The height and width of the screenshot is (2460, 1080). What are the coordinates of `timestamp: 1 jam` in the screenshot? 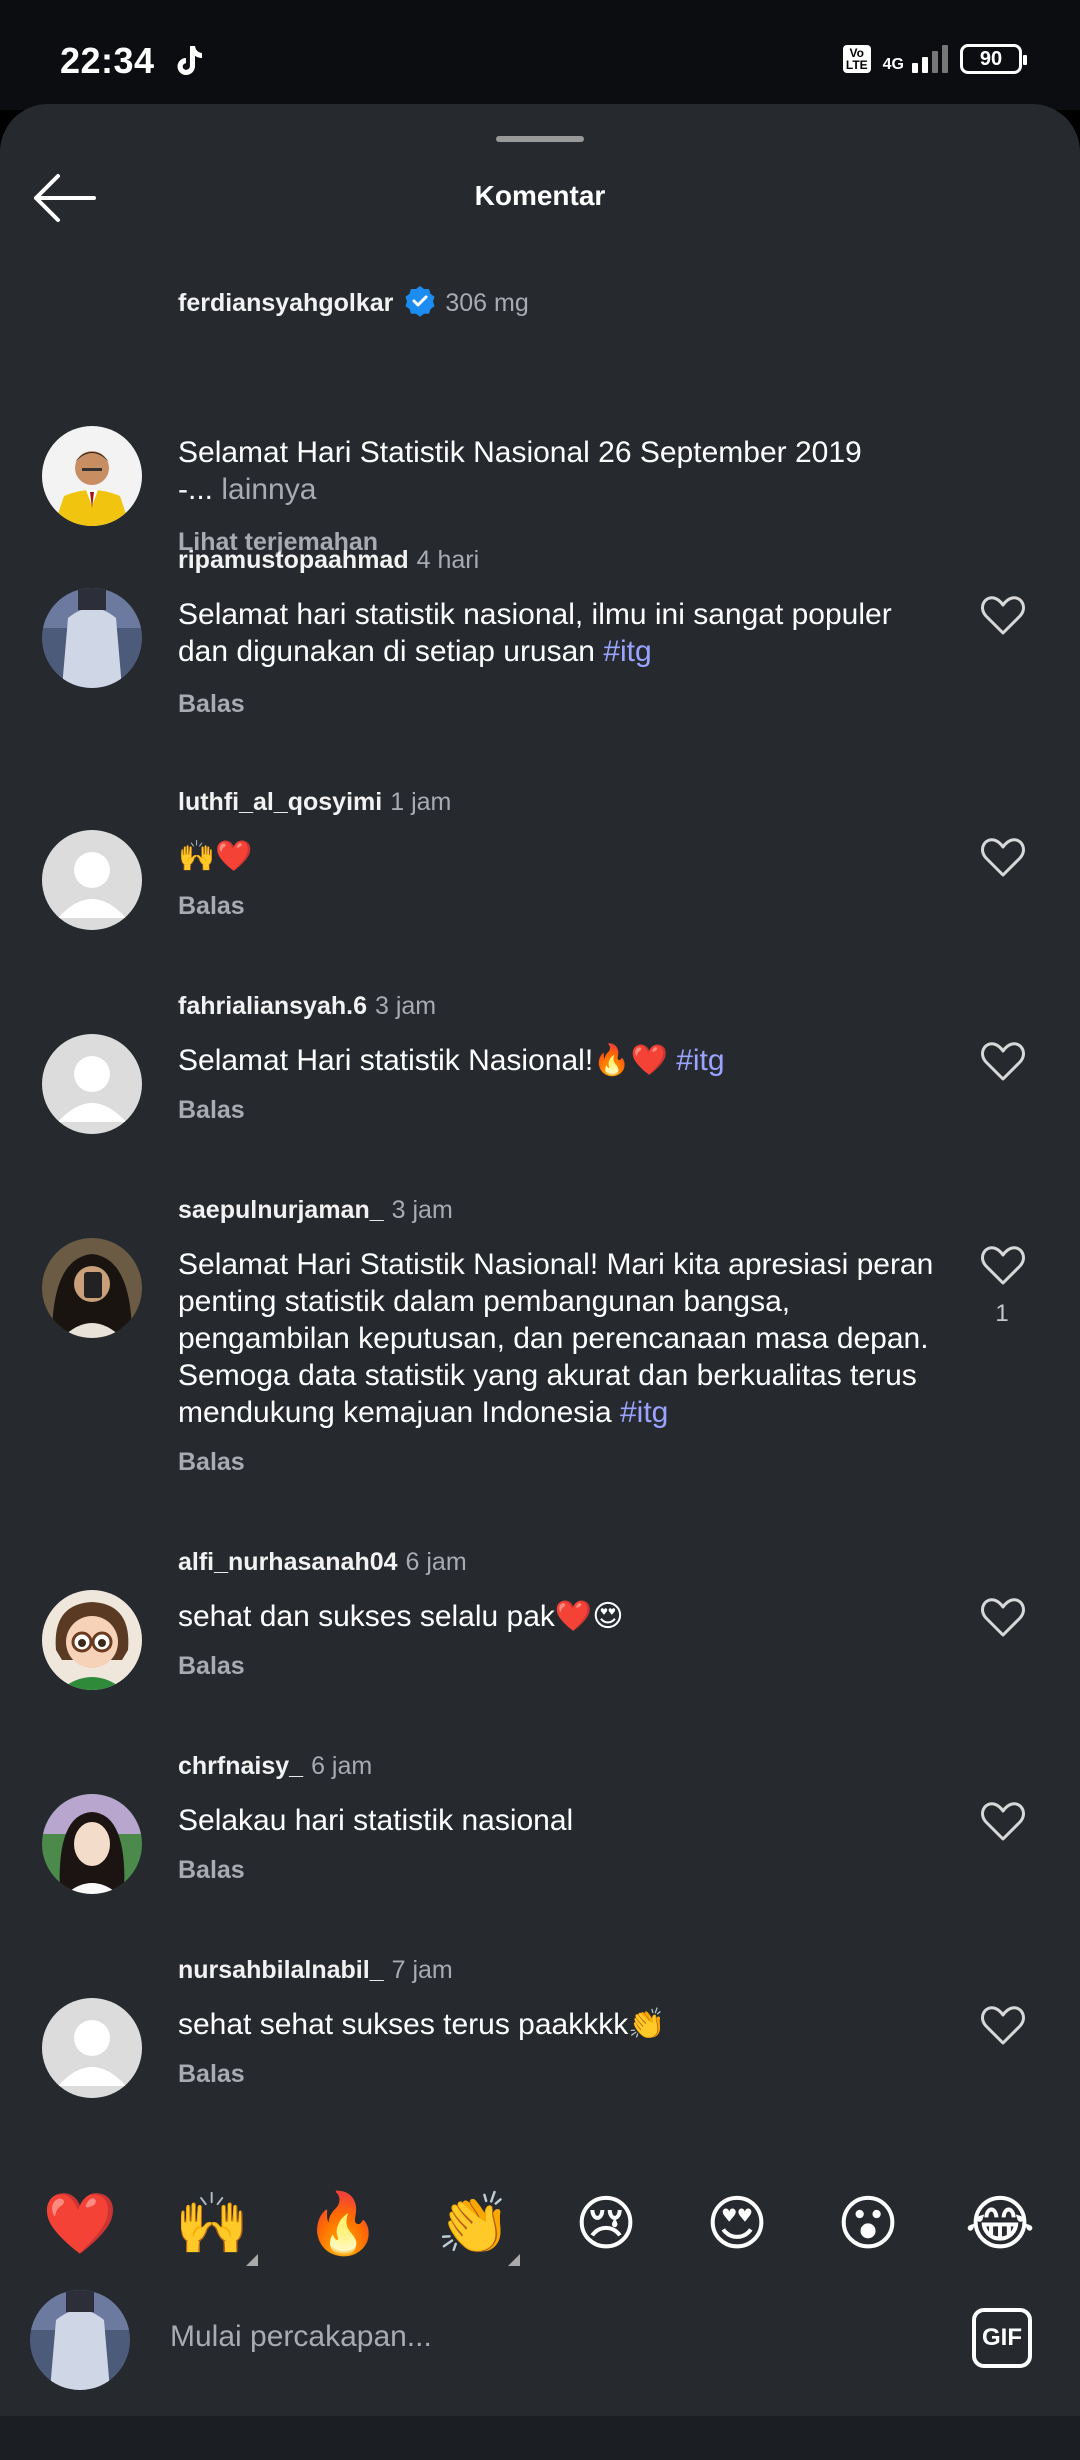 It's located at (421, 802).